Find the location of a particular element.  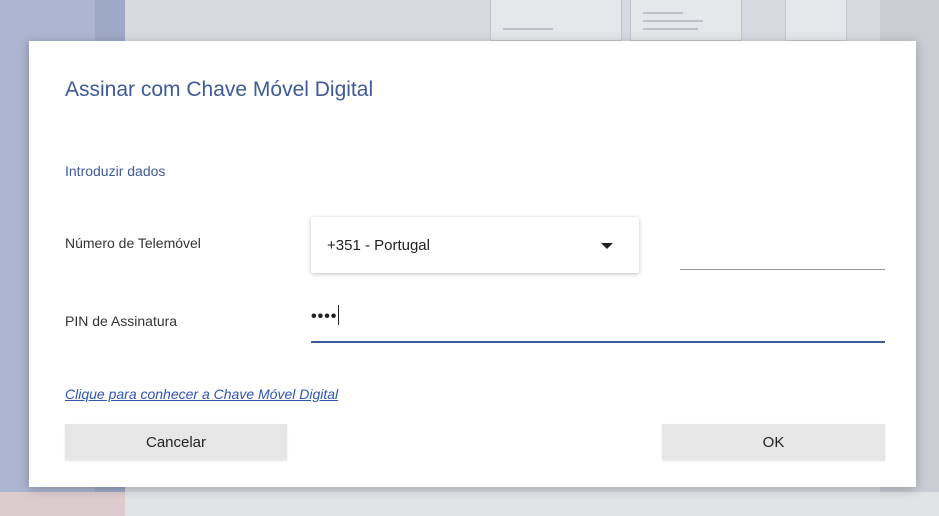

dialog-title: Assinar com Chave Móvel Digital is located at coordinates (219, 89).